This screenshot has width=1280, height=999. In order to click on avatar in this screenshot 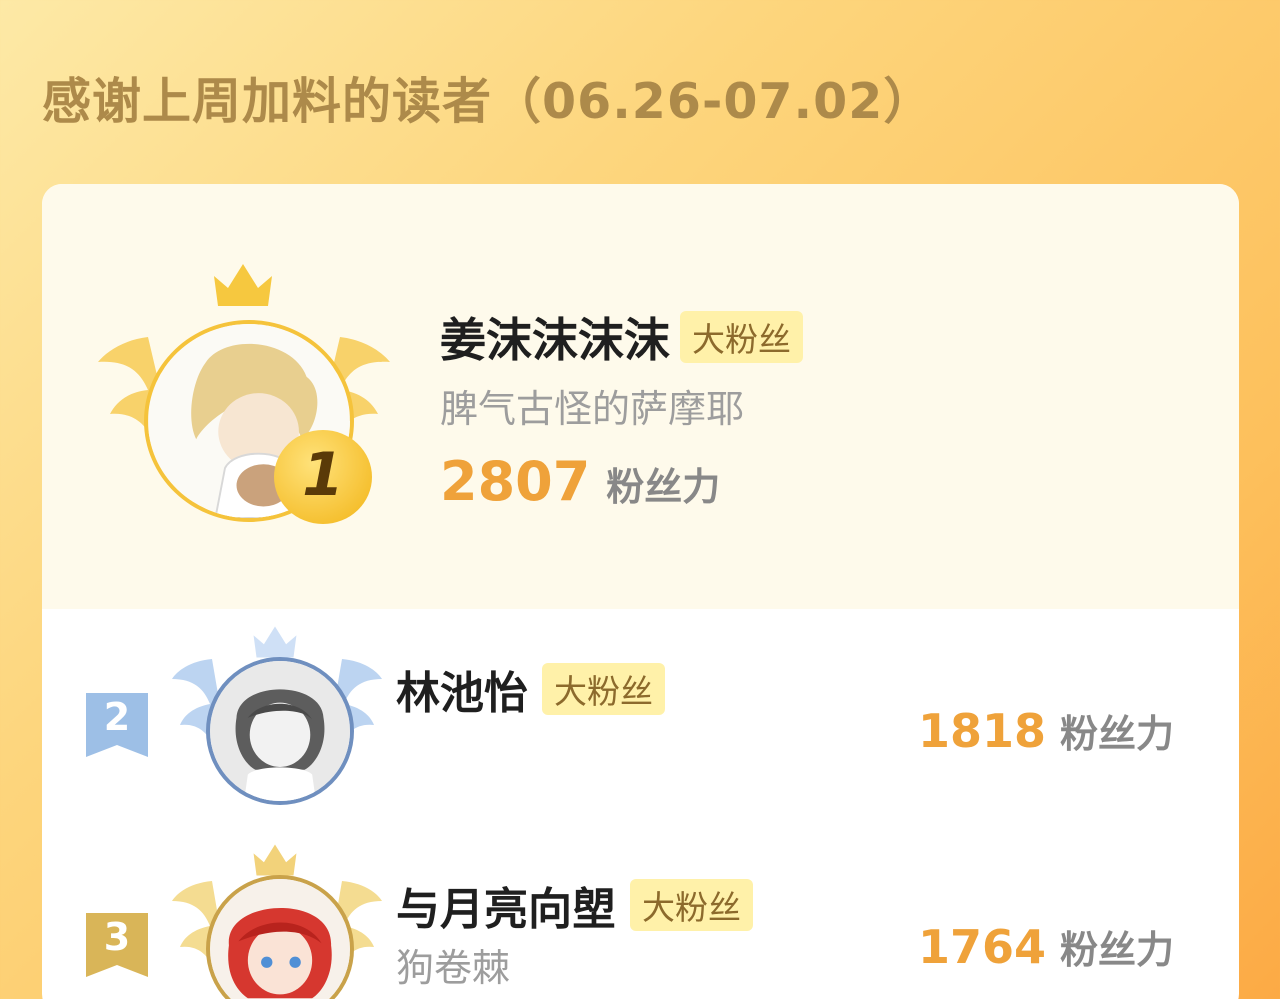, I will do `click(280, 731)`.